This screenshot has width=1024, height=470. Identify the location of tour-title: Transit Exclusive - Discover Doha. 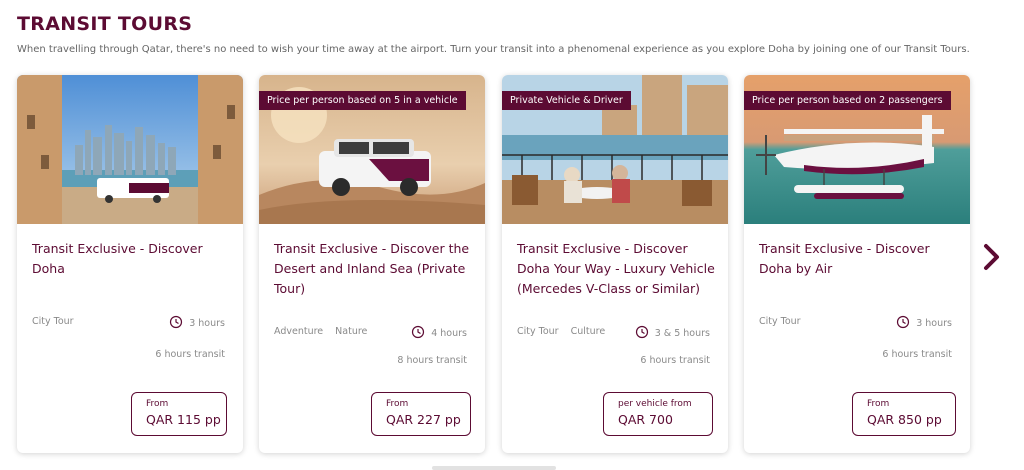
(132, 259).